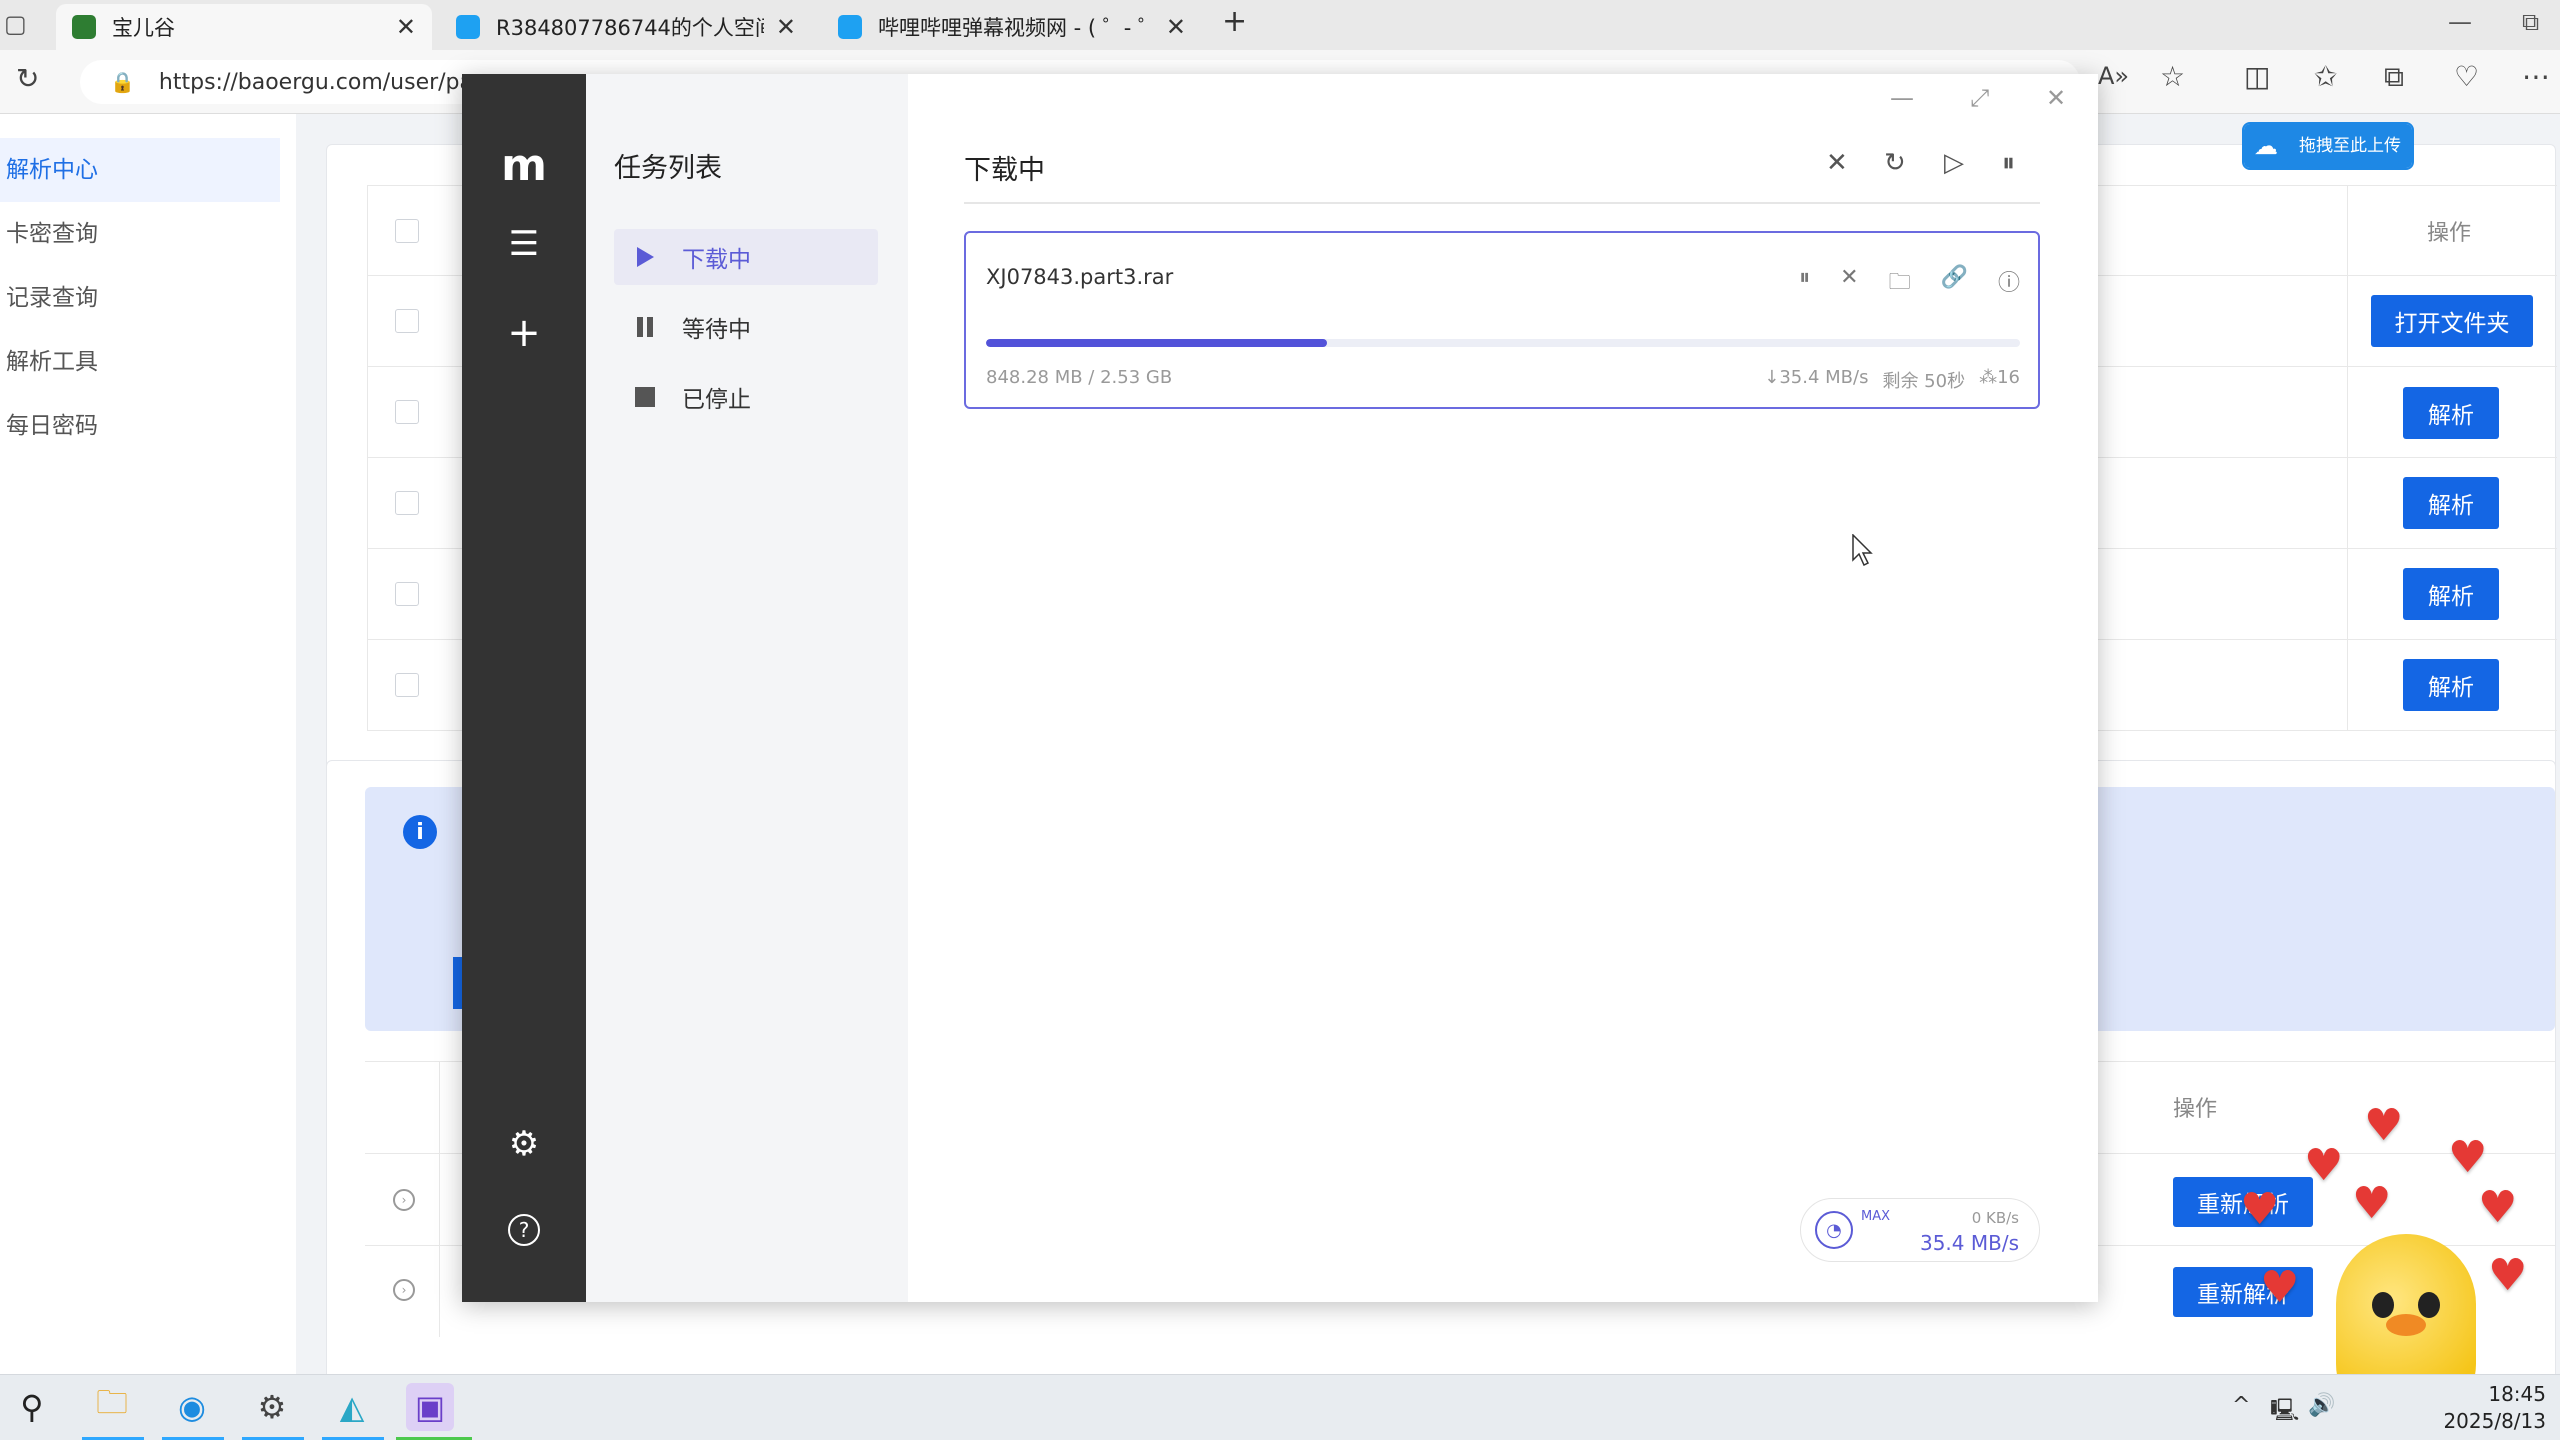 The width and height of the screenshot is (2560, 1440). What do you see at coordinates (524, 688) in the screenshot?
I see `app-sidebar-rail: m ☰ + ⚙ ?` at bounding box center [524, 688].